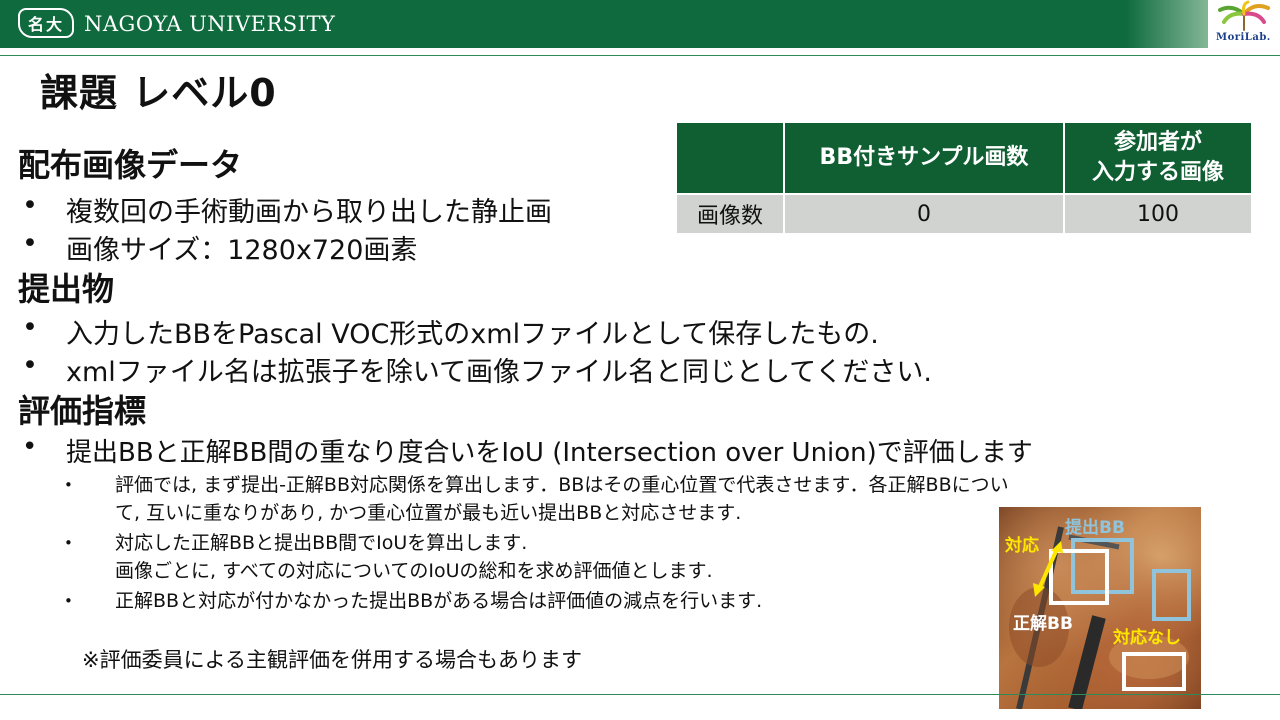 Image resolution: width=1280 pixels, height=720 pixels. I want to click on label-correspondence: 対応, so click(1022, 546).